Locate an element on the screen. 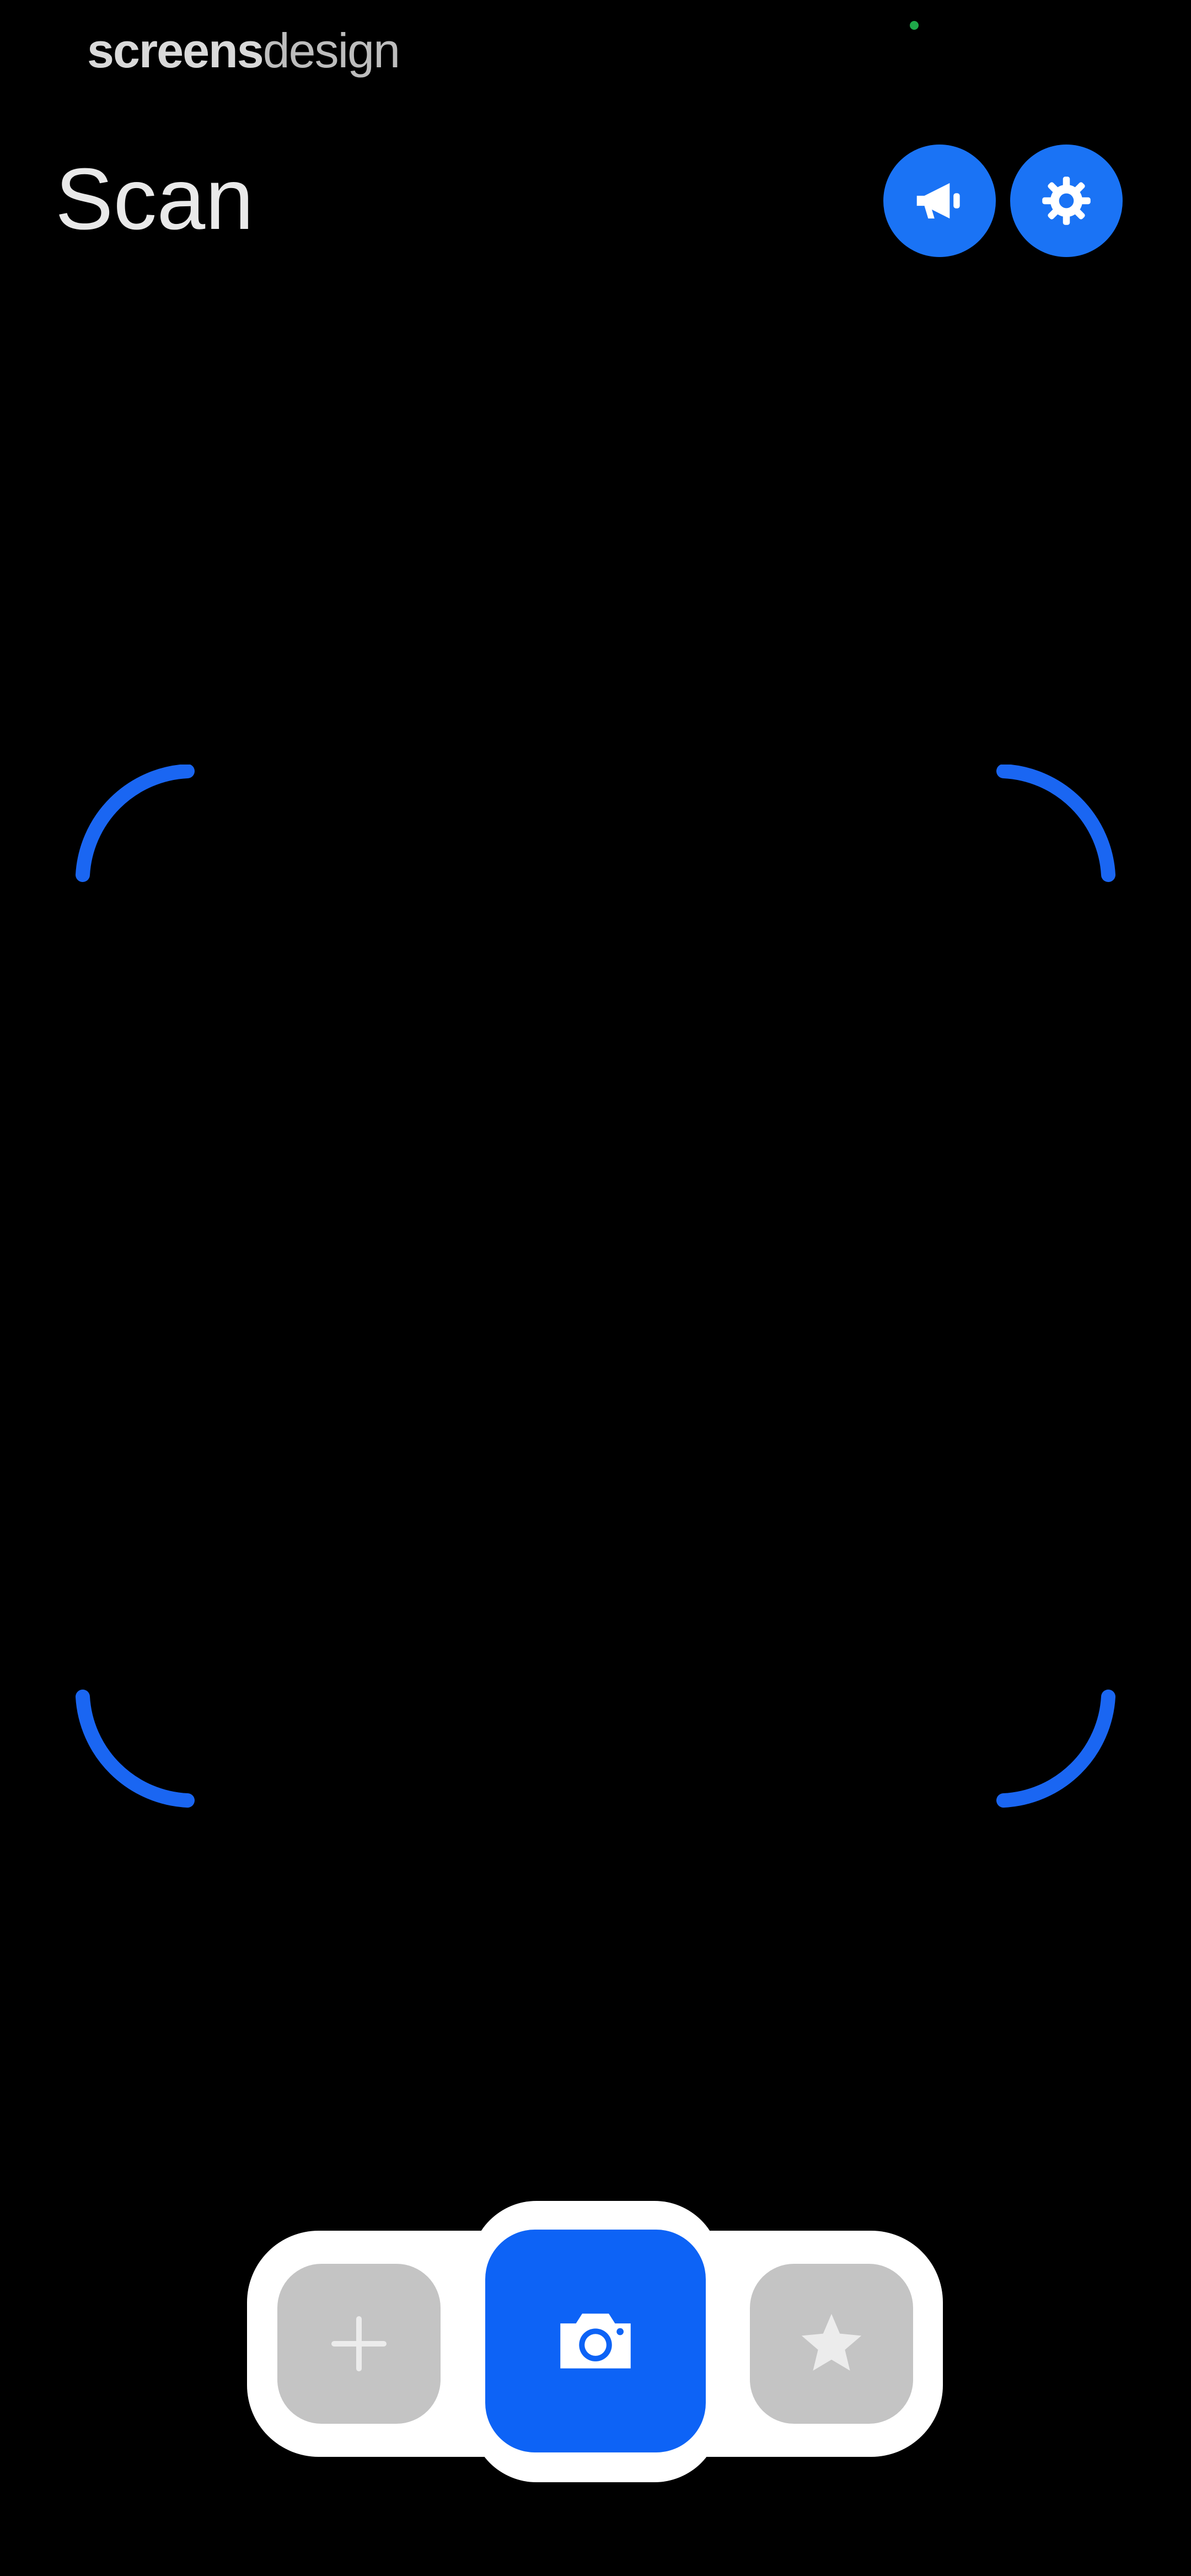  watermark-light: design is located at coordinates (331, 50).